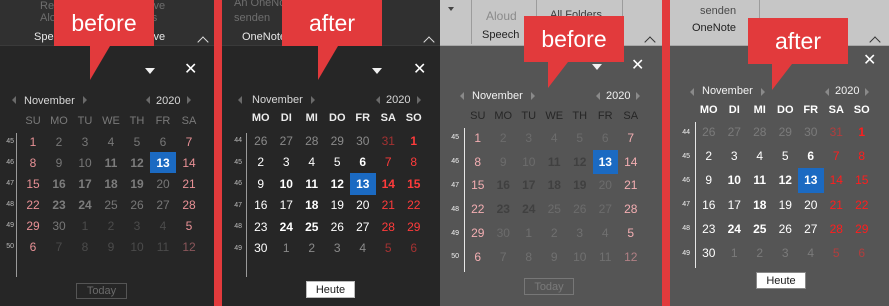  Describe the element at coordinates (555, 209) in the screenshot. I see `day-cell: 25` at that location.